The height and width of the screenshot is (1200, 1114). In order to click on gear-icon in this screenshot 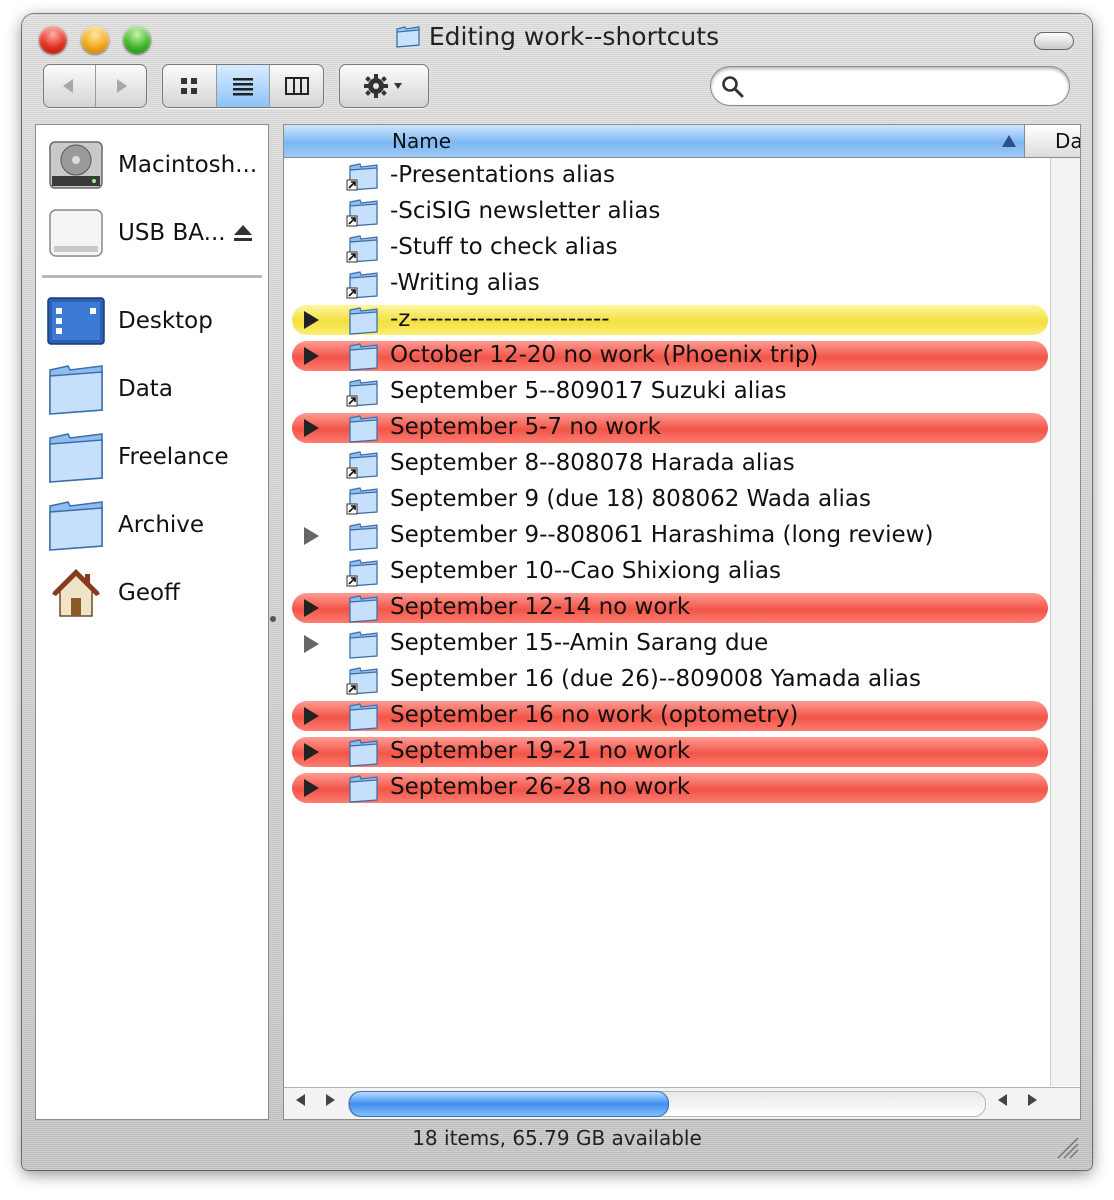, I will do `click(383, 86)`.